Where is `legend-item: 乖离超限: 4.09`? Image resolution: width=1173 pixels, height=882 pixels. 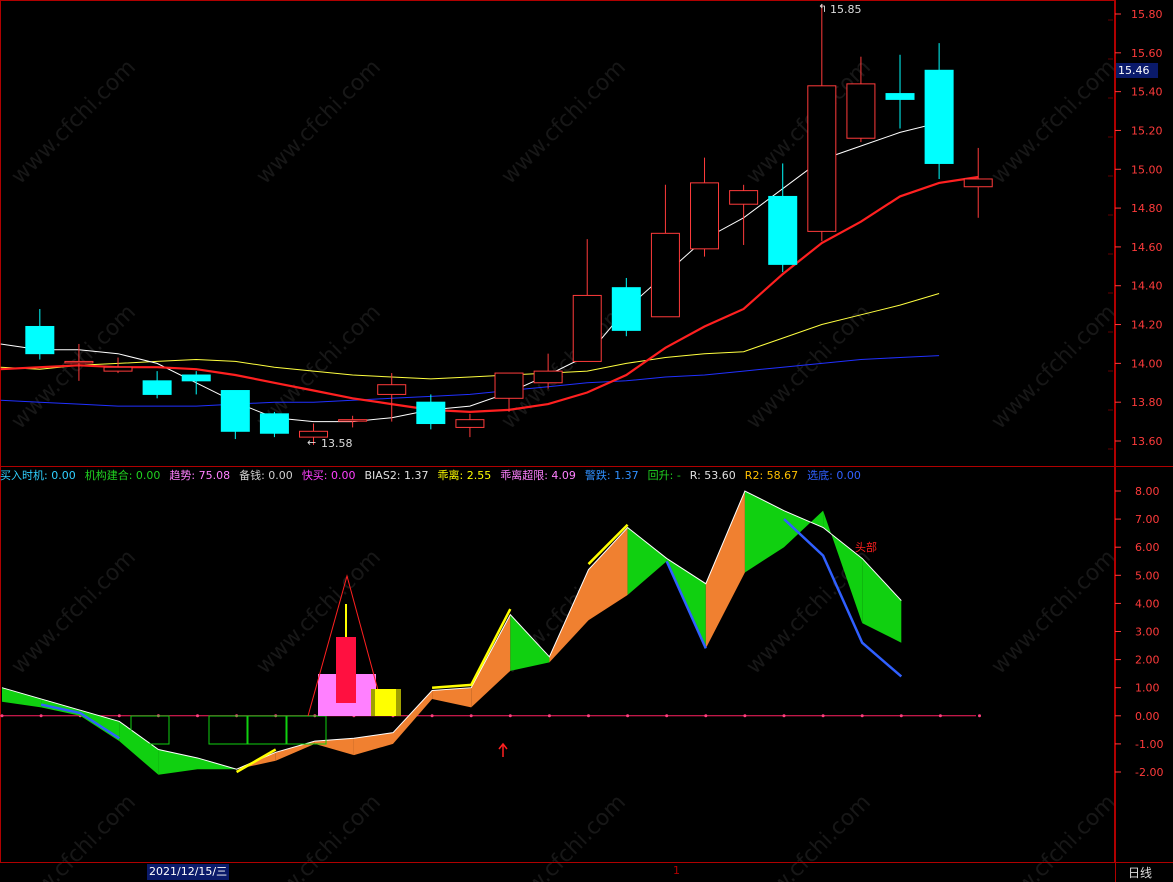 legend-item: 乖离超限: 4.09 is located at coordinates (538, 475).